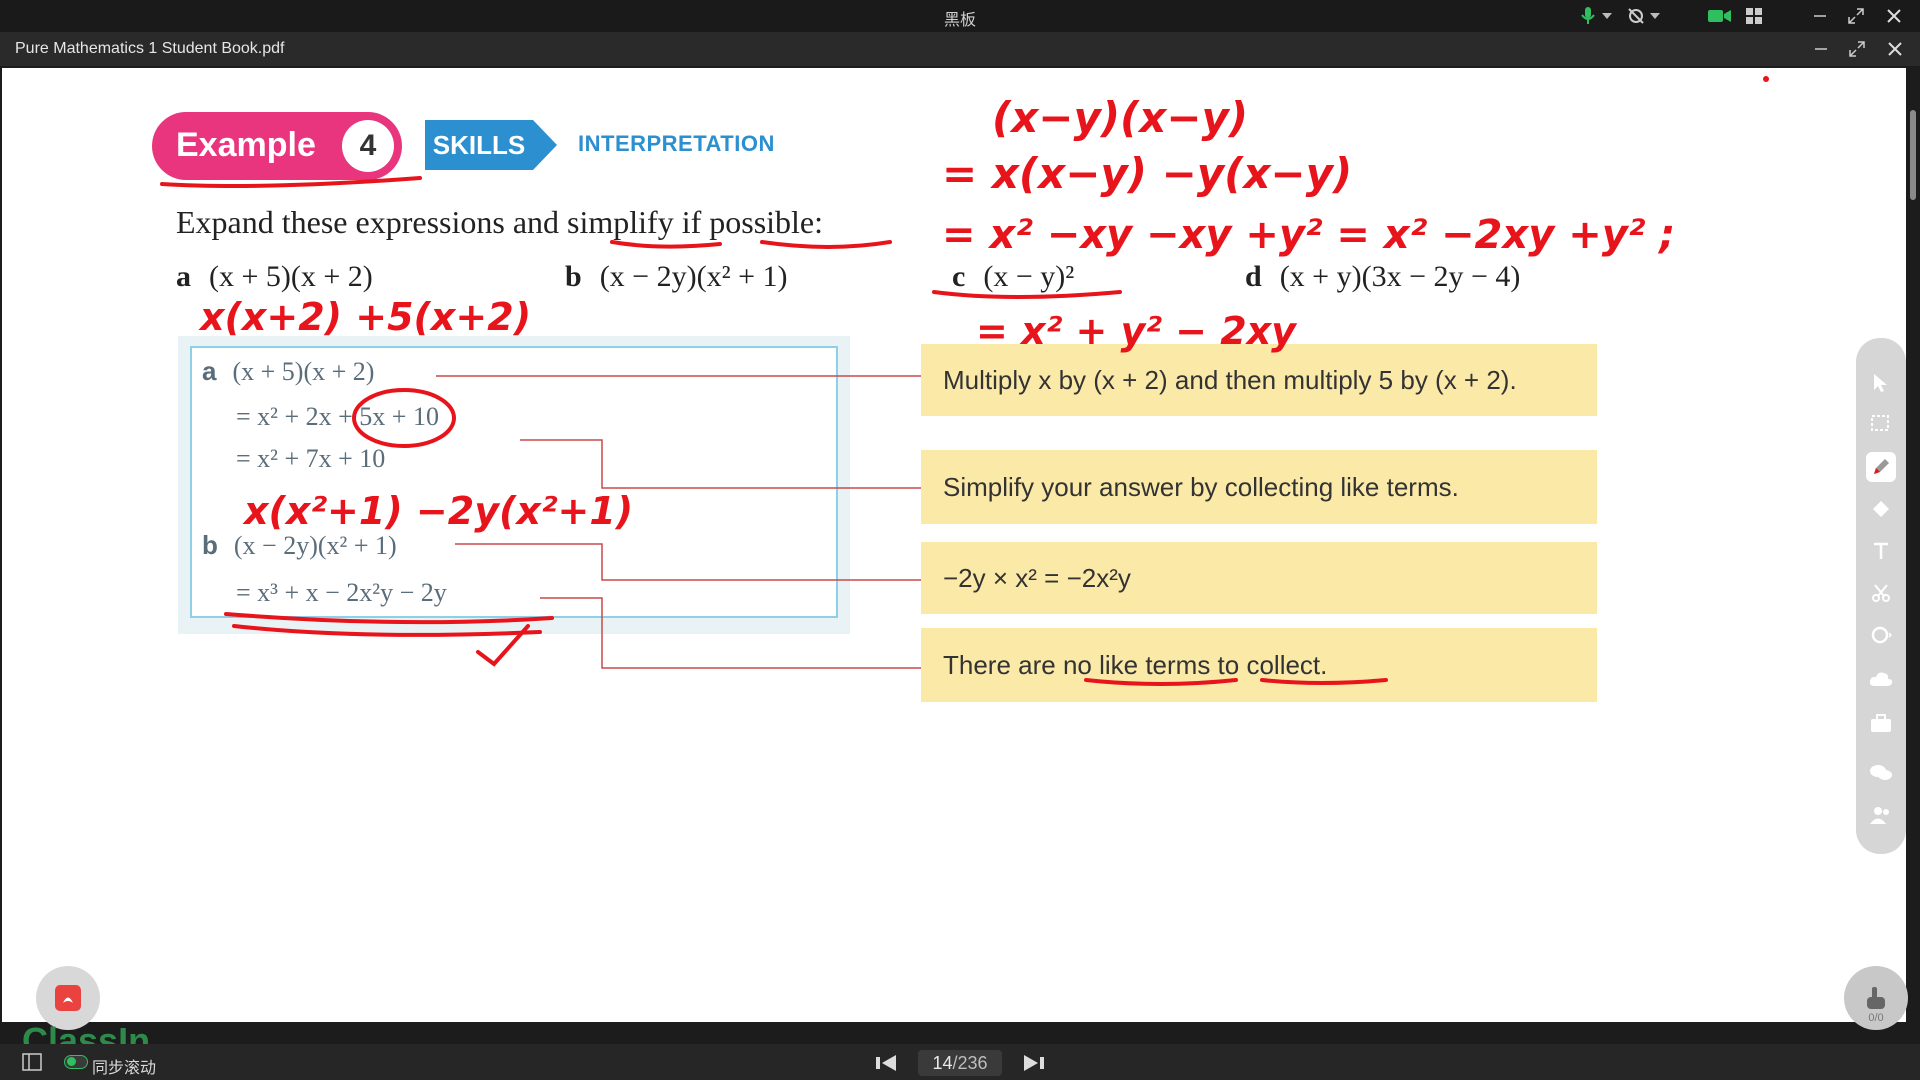 The width and height of the screenshot is (1920, 1080). I want to click on previous-page-icon, so click(886, 1065).